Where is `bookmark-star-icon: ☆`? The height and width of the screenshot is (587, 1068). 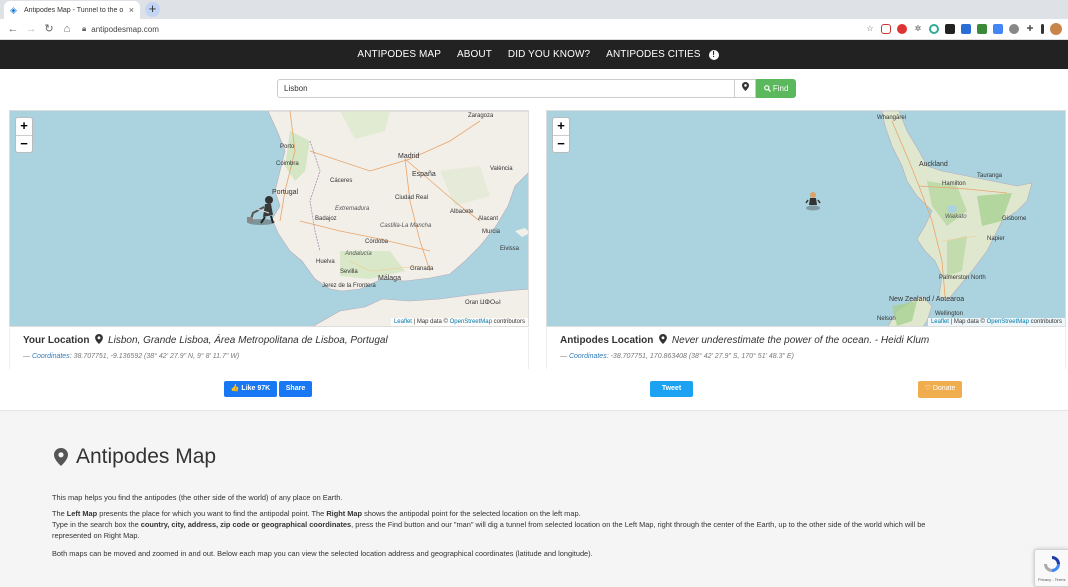
bookmark-star-icon: ☆ is located at coordinates (870, 29).